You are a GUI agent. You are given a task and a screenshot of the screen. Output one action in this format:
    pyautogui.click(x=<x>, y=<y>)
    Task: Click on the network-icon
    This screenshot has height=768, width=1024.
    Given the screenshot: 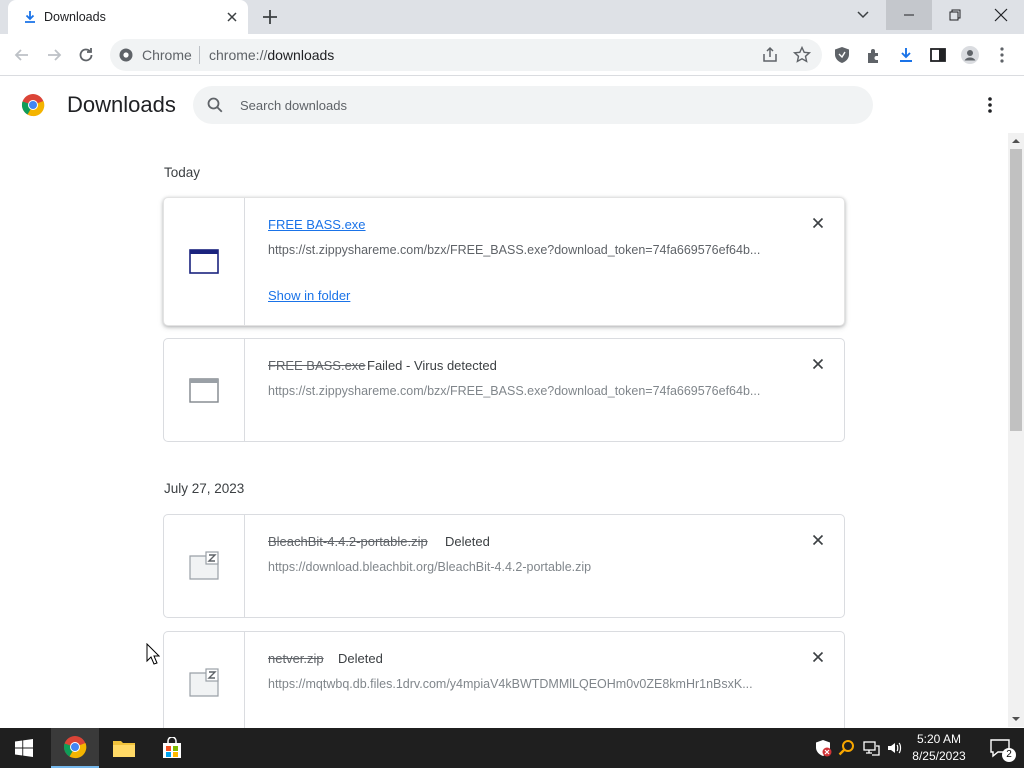 What is the action you would take?
    pyautogui.click(x=871, y=748)
    